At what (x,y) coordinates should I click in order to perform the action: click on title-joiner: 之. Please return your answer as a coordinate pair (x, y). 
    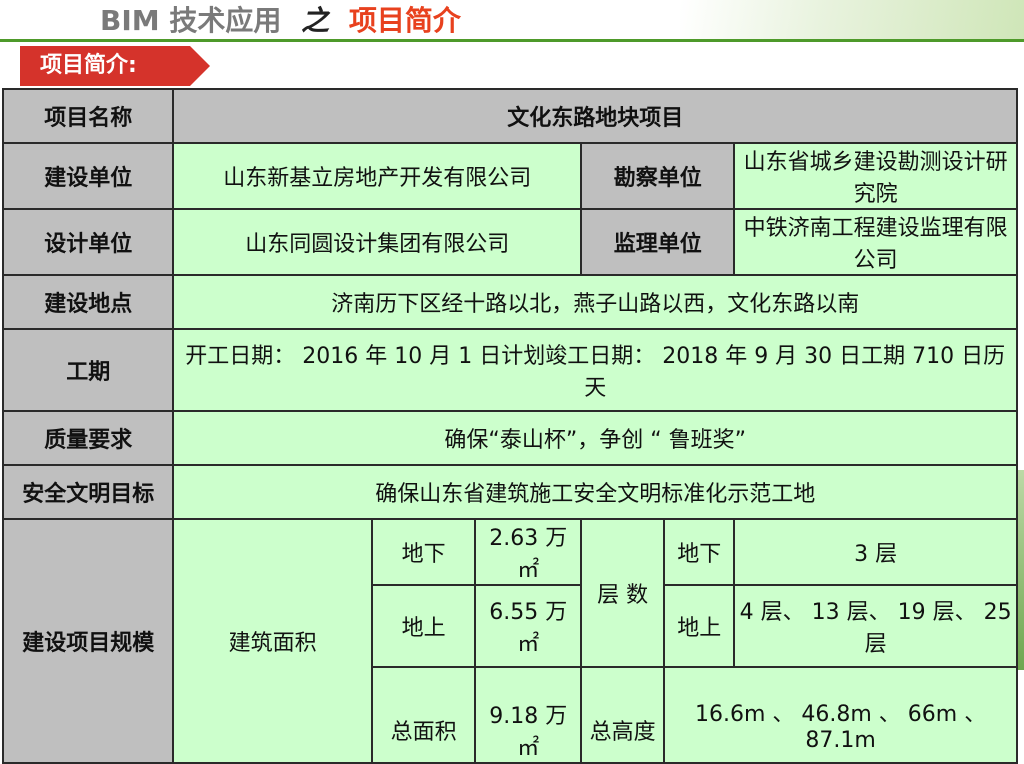
    Looking at the image, I should click on (315, 20).